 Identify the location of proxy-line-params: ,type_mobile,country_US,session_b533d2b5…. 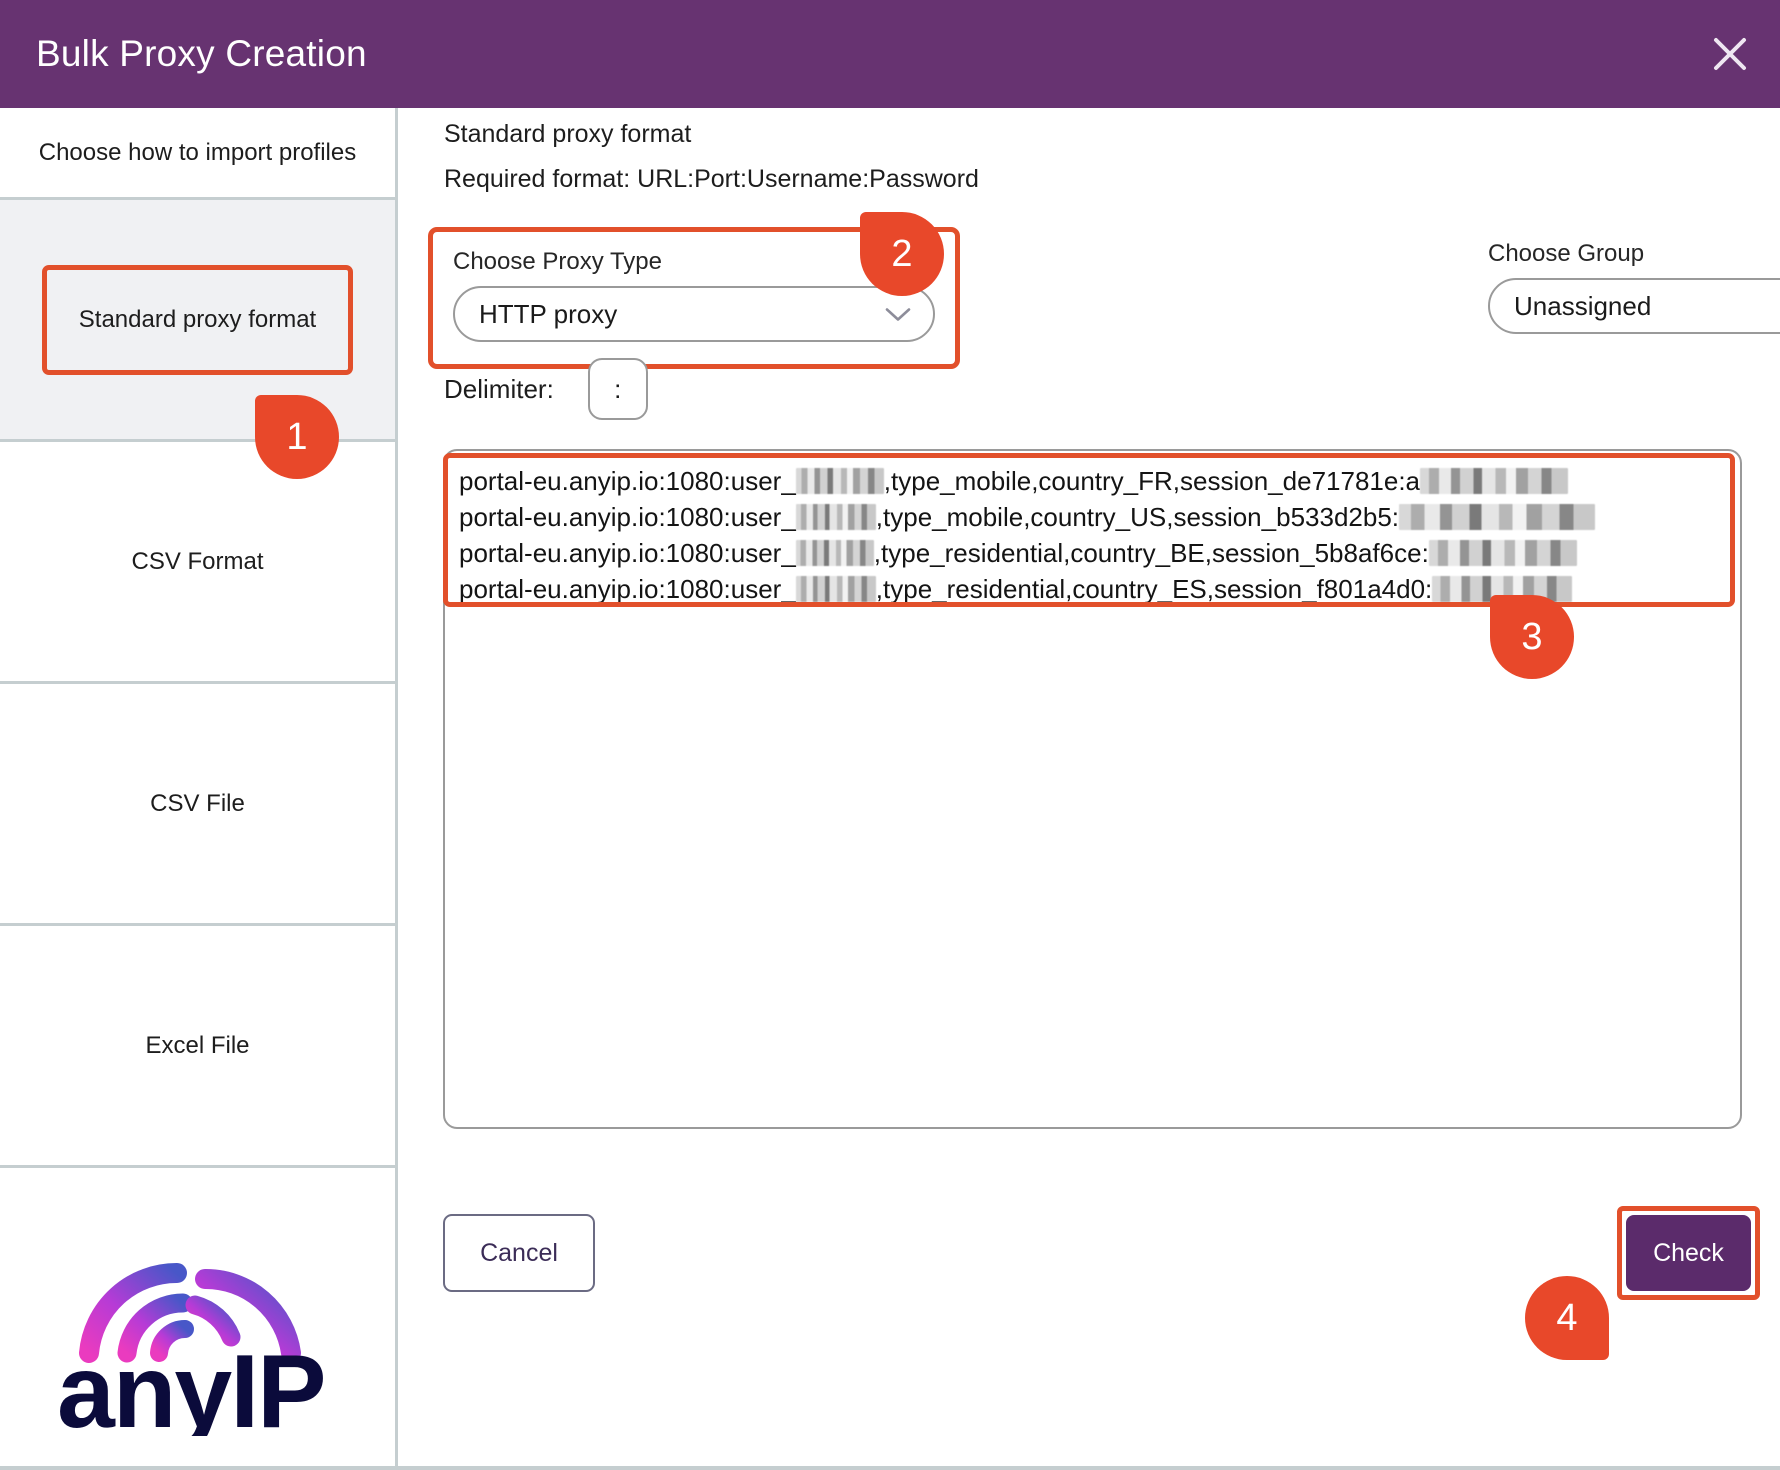
(1137, 517).